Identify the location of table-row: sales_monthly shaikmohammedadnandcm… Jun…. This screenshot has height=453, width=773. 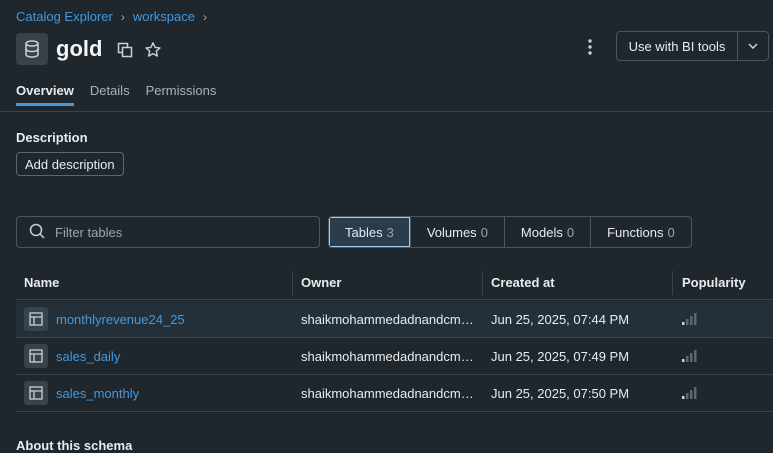
(394, 393).